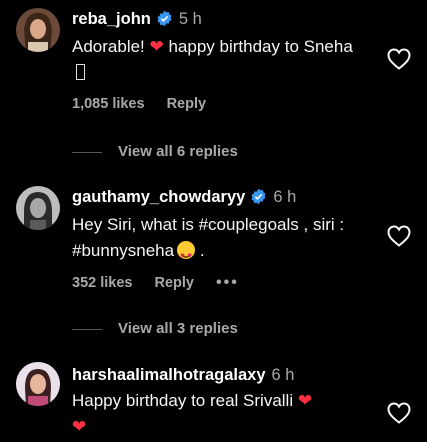  I want to click on username: harshaalimalhotragalaxy 6 h, so click(183, 375).